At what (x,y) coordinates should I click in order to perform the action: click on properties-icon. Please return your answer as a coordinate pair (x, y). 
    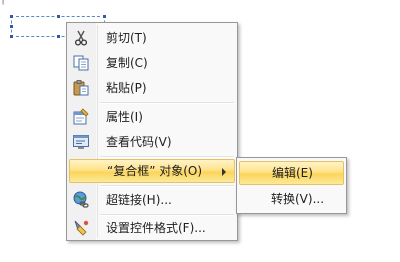
    Looking at the image, I should click on (81, 116).